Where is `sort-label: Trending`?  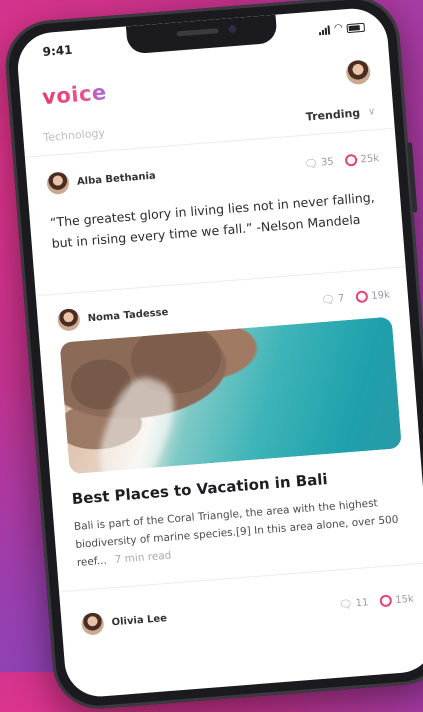 sort-label: Trending is located at coordinates (333, 115).